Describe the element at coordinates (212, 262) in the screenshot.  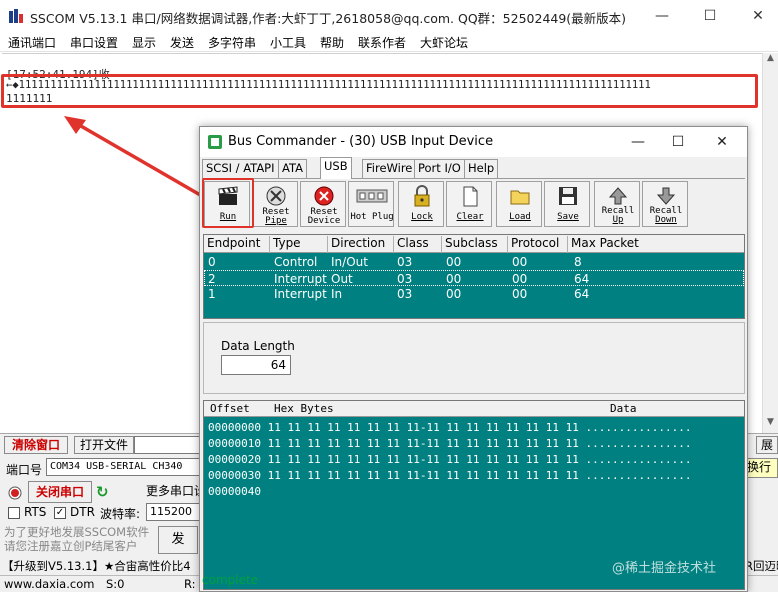
I see `cell-endpoint: 0` at that location.